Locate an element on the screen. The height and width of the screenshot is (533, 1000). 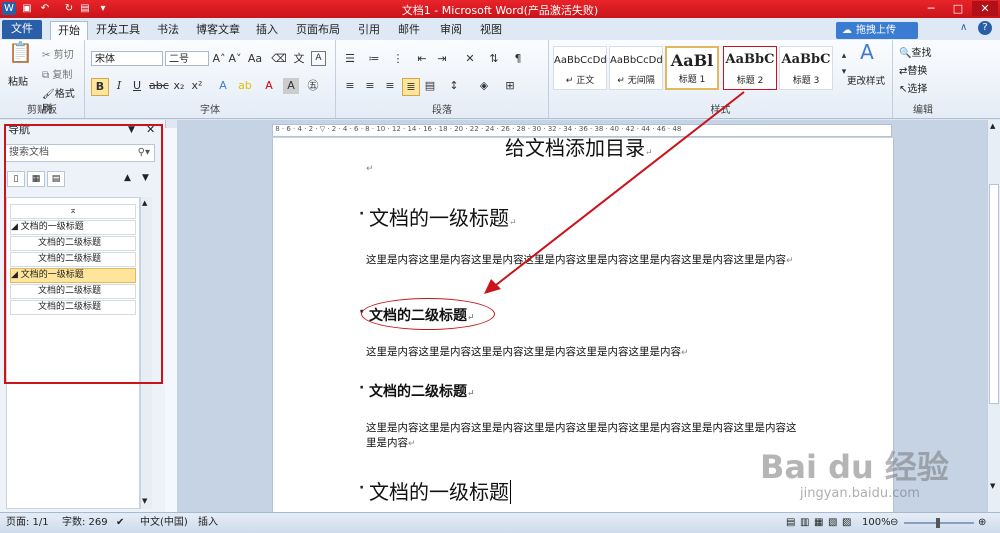
language-indicator: 中文(中国) is located at coordinates (164, 523).